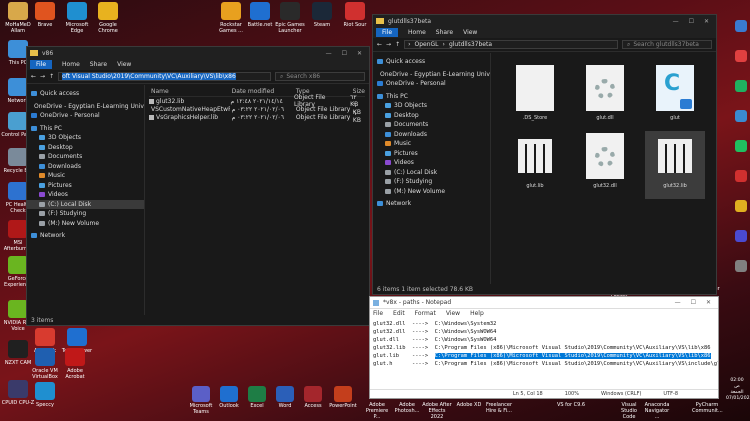  Describe the element at coordinates (437, 411) in the screenshot. I see `taskbar-app: Adobe After Effects 2022` at that location.